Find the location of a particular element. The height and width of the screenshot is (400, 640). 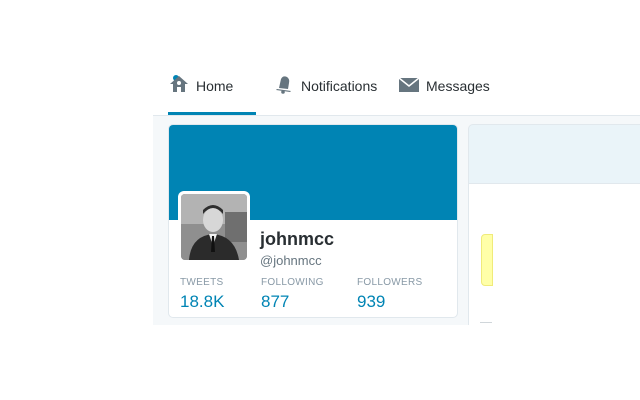

nav-notifications-label: Notifications is located at coordinates (339, 86).